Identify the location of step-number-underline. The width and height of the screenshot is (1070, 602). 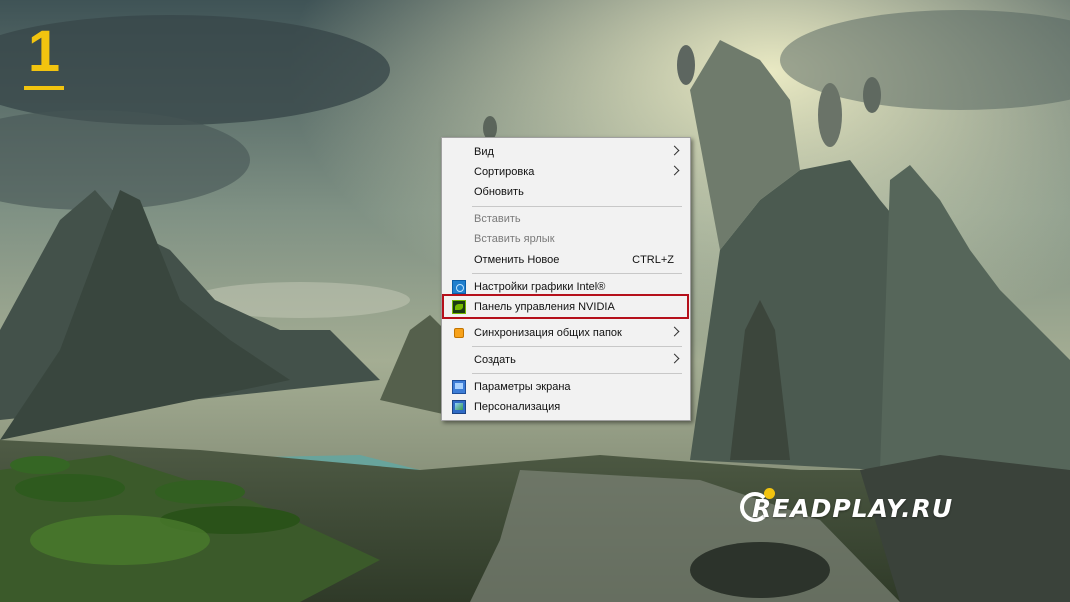
(44, 88).